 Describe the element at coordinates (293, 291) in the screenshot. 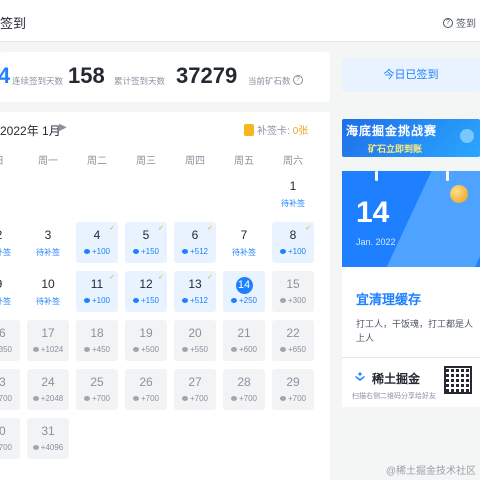

I see `calendar-day: 15 +300` at that location.